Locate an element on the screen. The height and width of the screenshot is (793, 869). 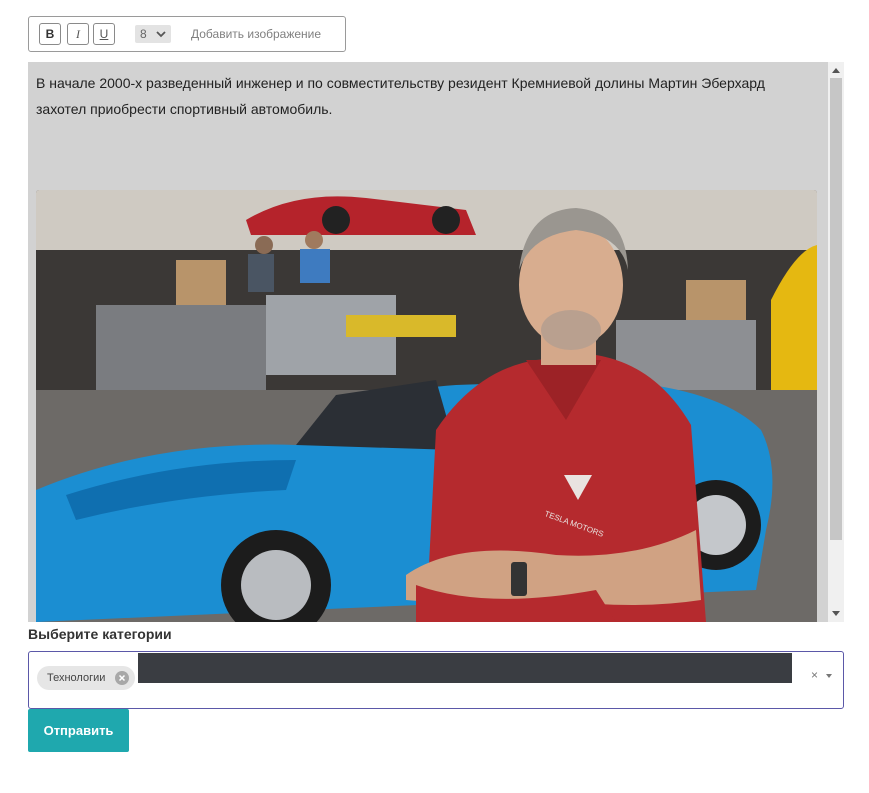
selected-tag: Технологии is located at coordinates (86, 678).